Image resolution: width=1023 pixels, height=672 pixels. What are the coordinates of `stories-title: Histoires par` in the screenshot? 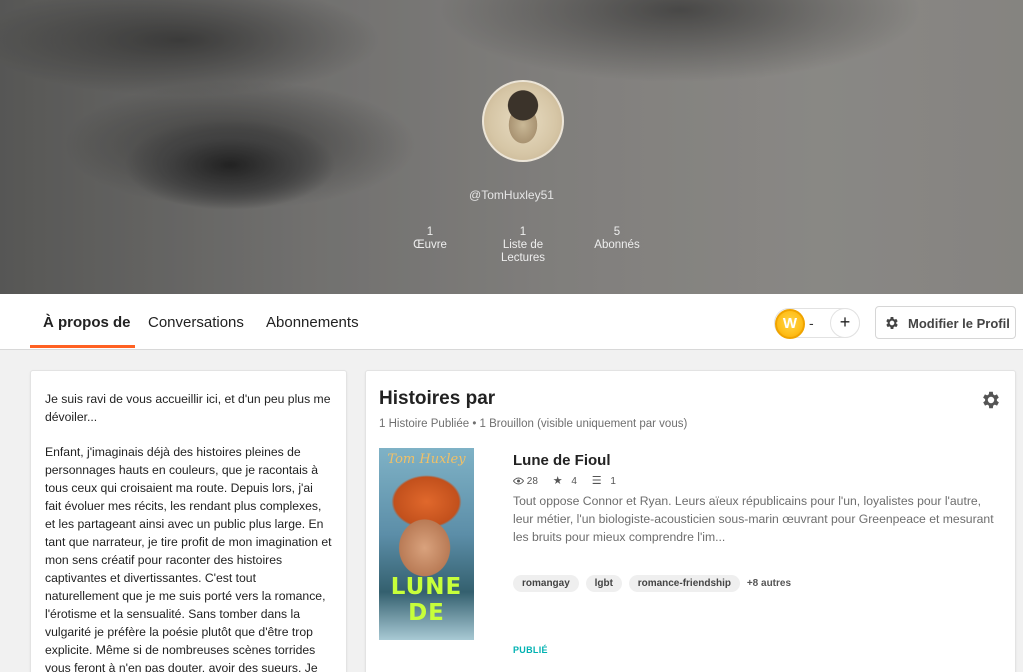 It's located at (437, 398).